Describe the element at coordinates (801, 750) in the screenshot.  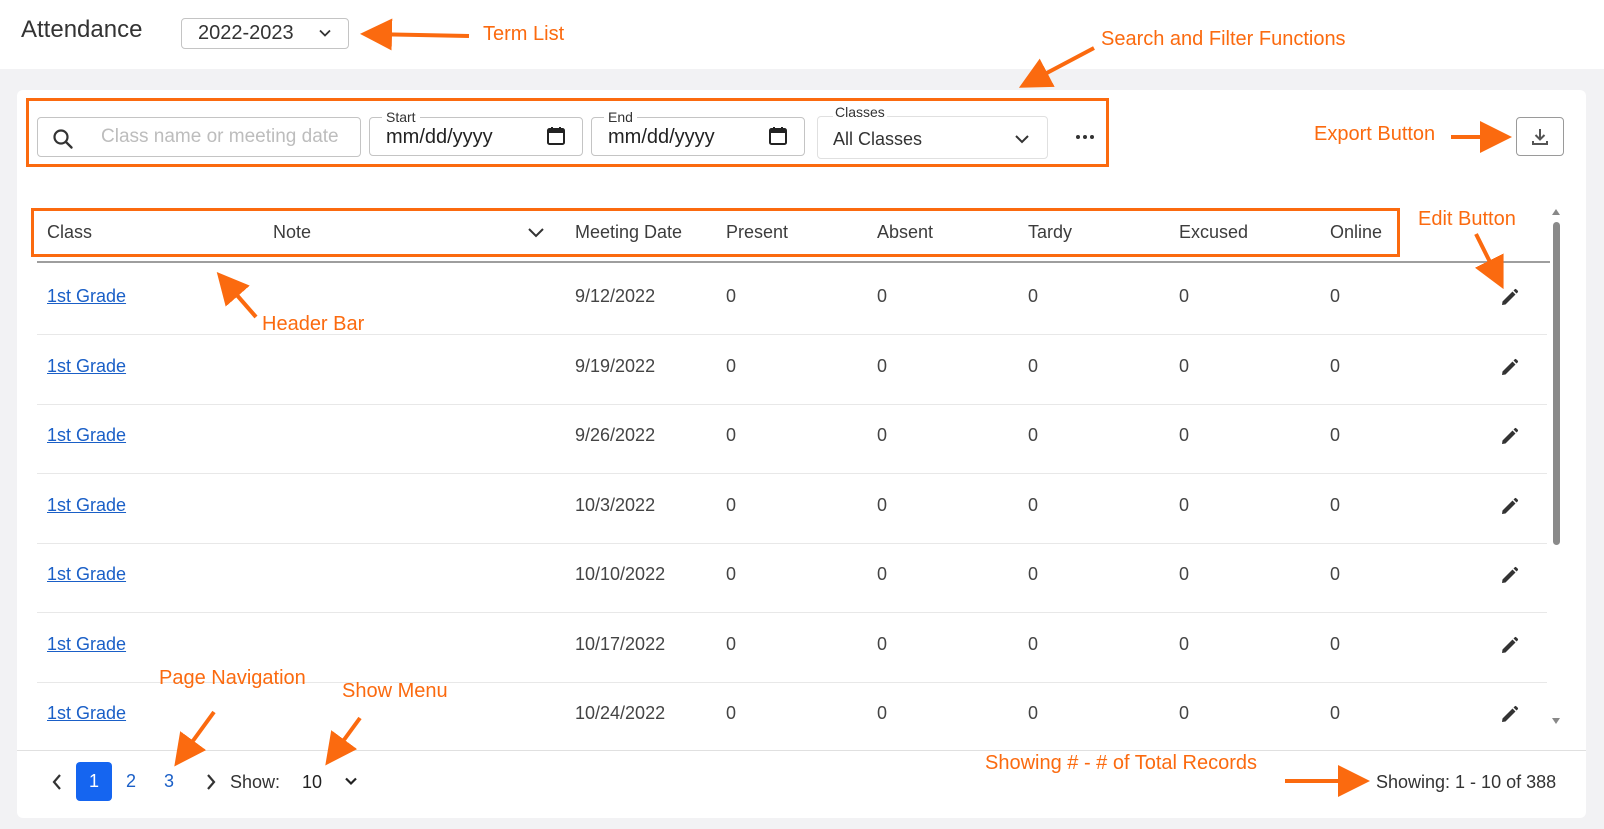
I see `footer-divider` at that location.